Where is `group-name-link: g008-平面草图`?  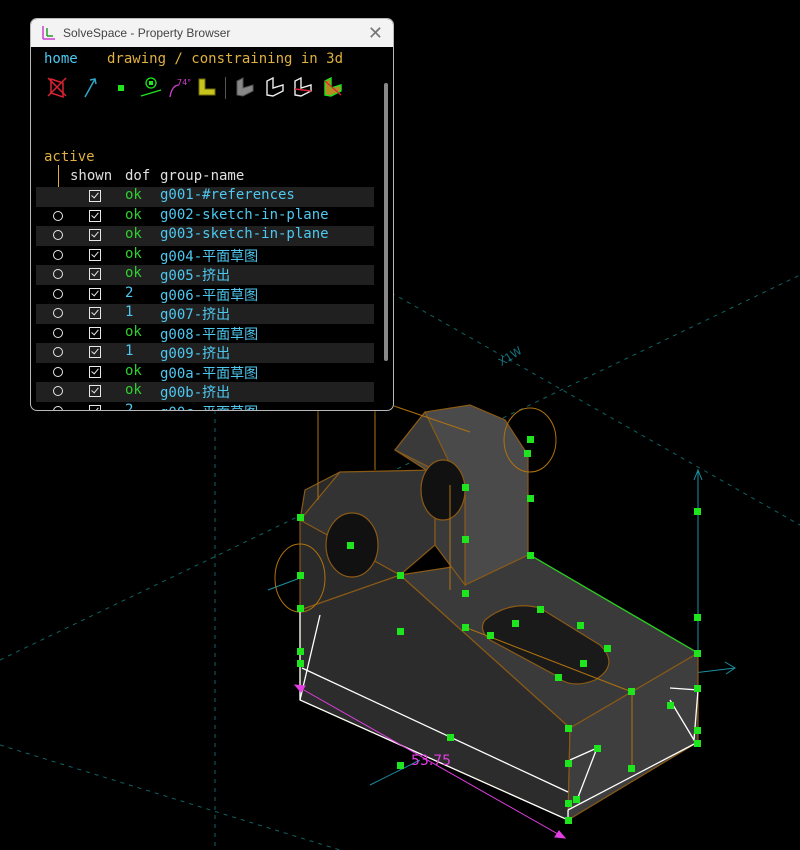 group-name-link: g008-平面草图 is located at coordinates (209, 334).